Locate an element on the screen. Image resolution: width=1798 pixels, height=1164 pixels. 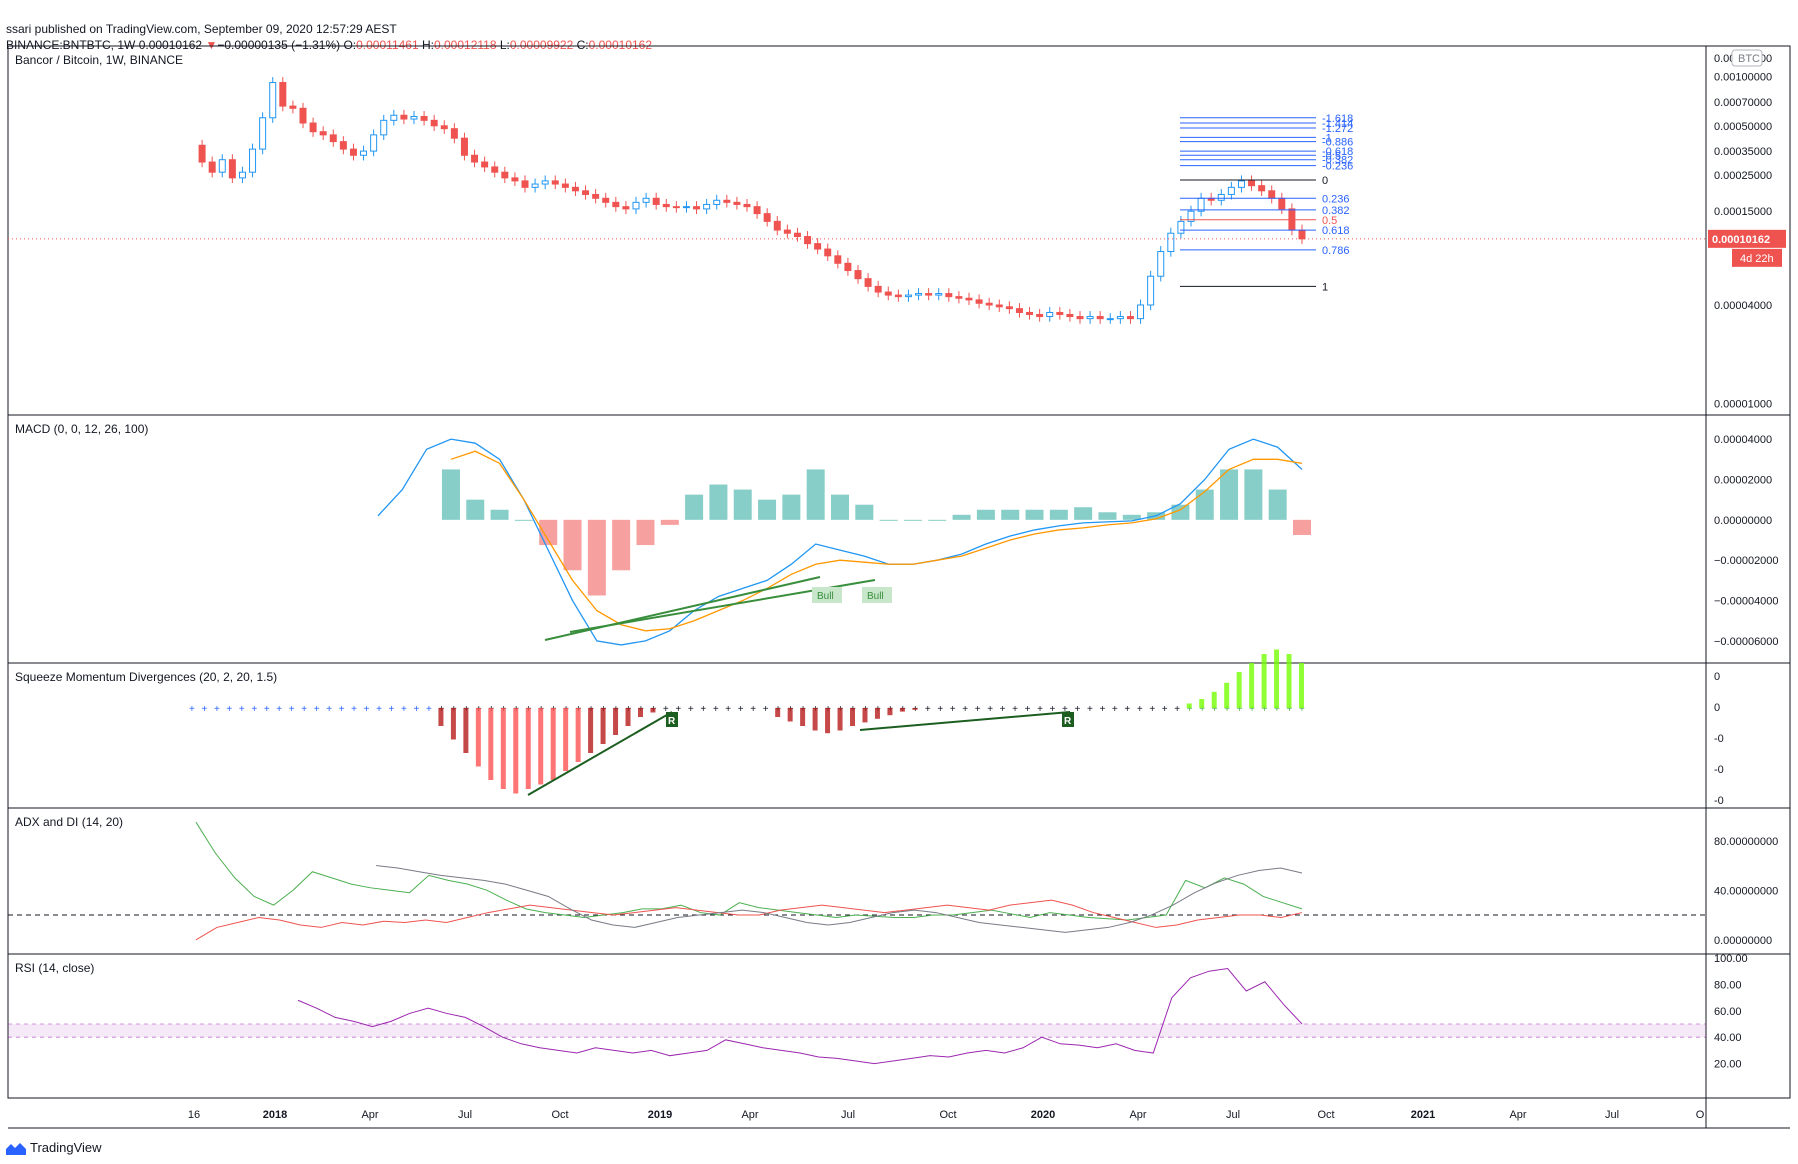
time-tick-label: 16 is located at coordinates (194, 1115).